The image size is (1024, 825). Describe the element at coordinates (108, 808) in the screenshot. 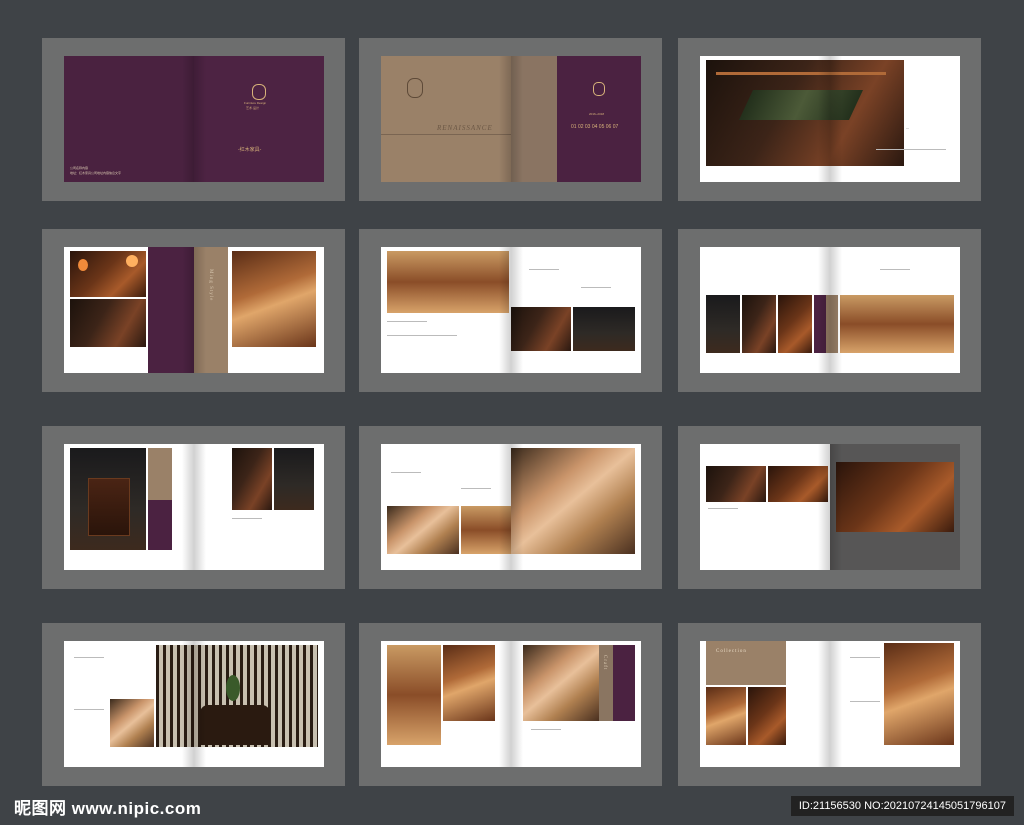

I see `site-watermark: 昵图网 www.nipic.com` at that location.